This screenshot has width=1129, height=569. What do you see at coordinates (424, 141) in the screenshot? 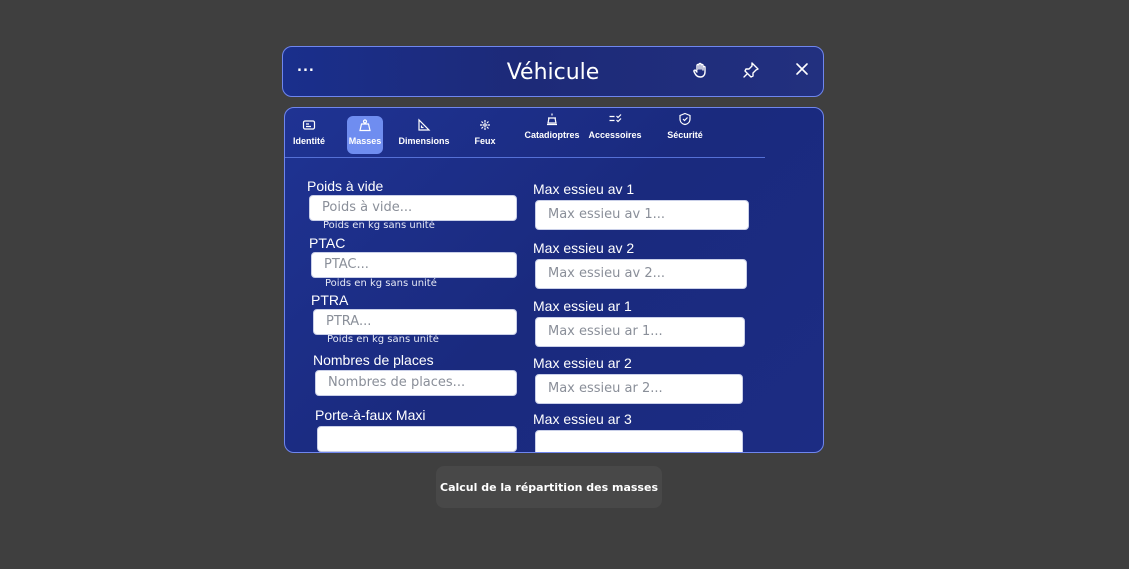
I see `tab-label: Dimensions` at bounding box center [424, 141].